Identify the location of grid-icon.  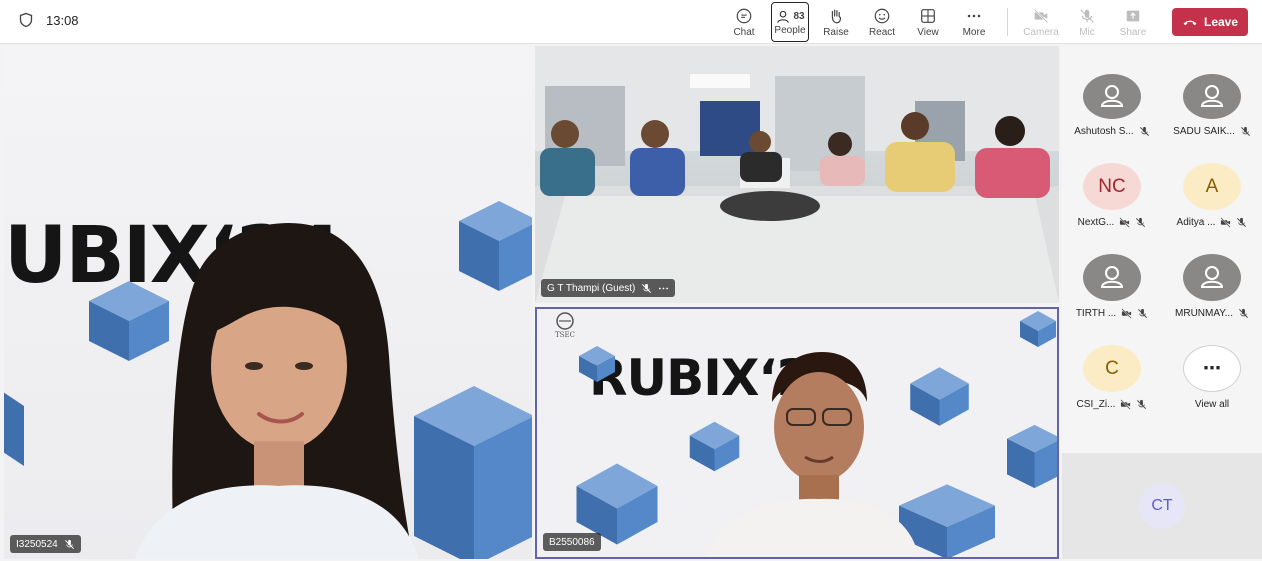
(928, 15).